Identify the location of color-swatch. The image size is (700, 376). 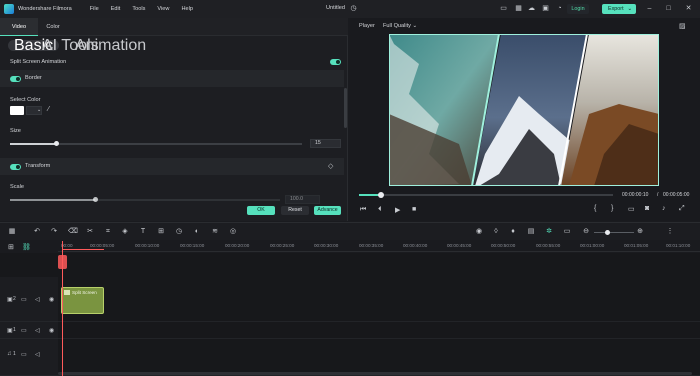
(17, 110).